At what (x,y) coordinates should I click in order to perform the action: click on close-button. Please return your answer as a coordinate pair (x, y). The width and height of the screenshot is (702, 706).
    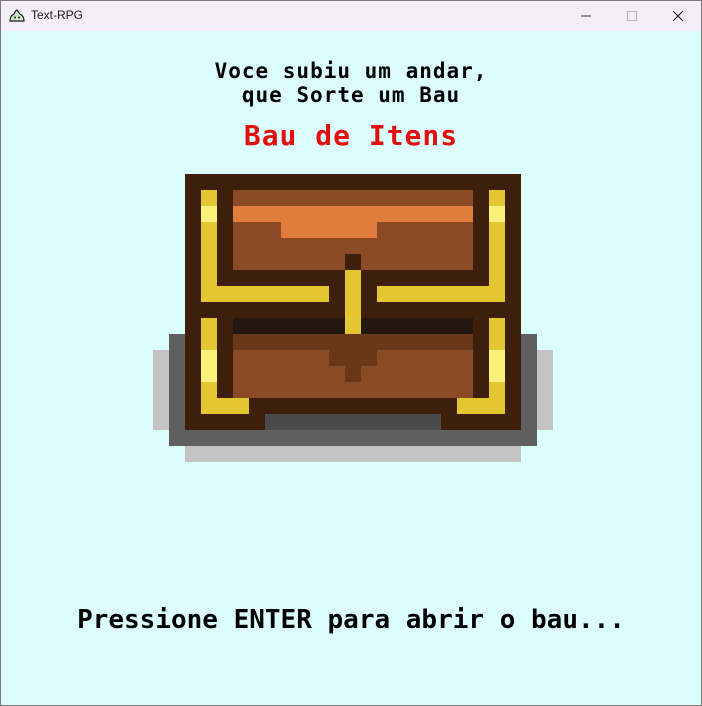
    Looking at the image, I should click on (678, 16).